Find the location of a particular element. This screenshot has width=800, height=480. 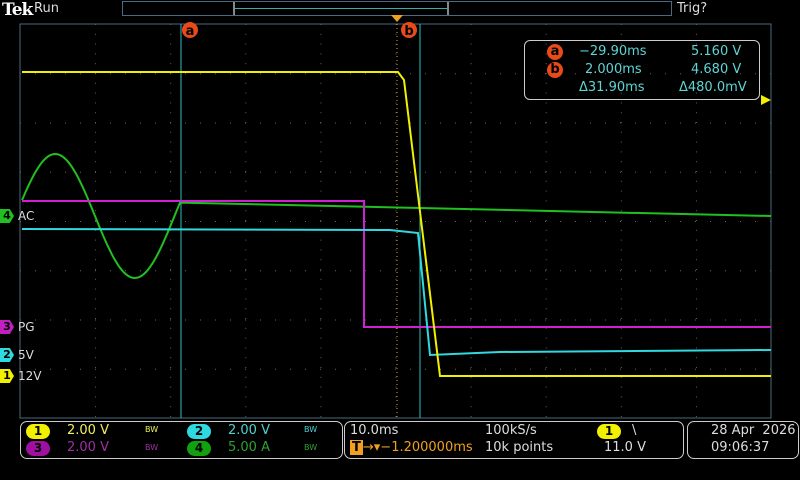

cursor-a-time: −29.90ms is located at coordinates (613, 51).